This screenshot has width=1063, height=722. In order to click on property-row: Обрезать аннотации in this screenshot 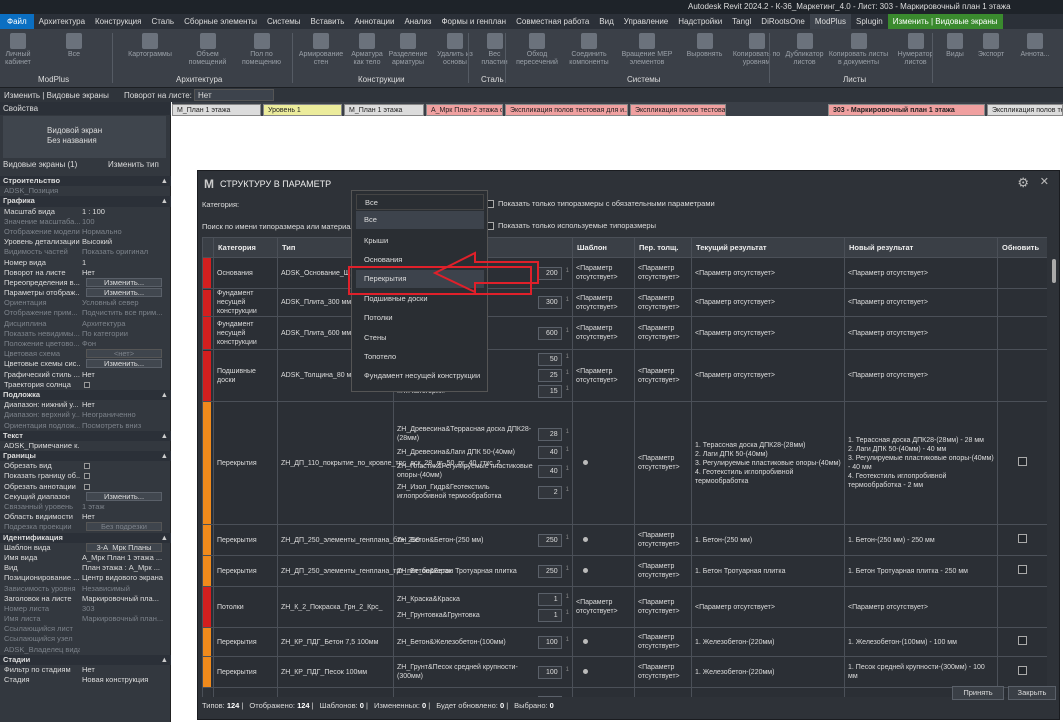, I will do `click(85, 487)`.